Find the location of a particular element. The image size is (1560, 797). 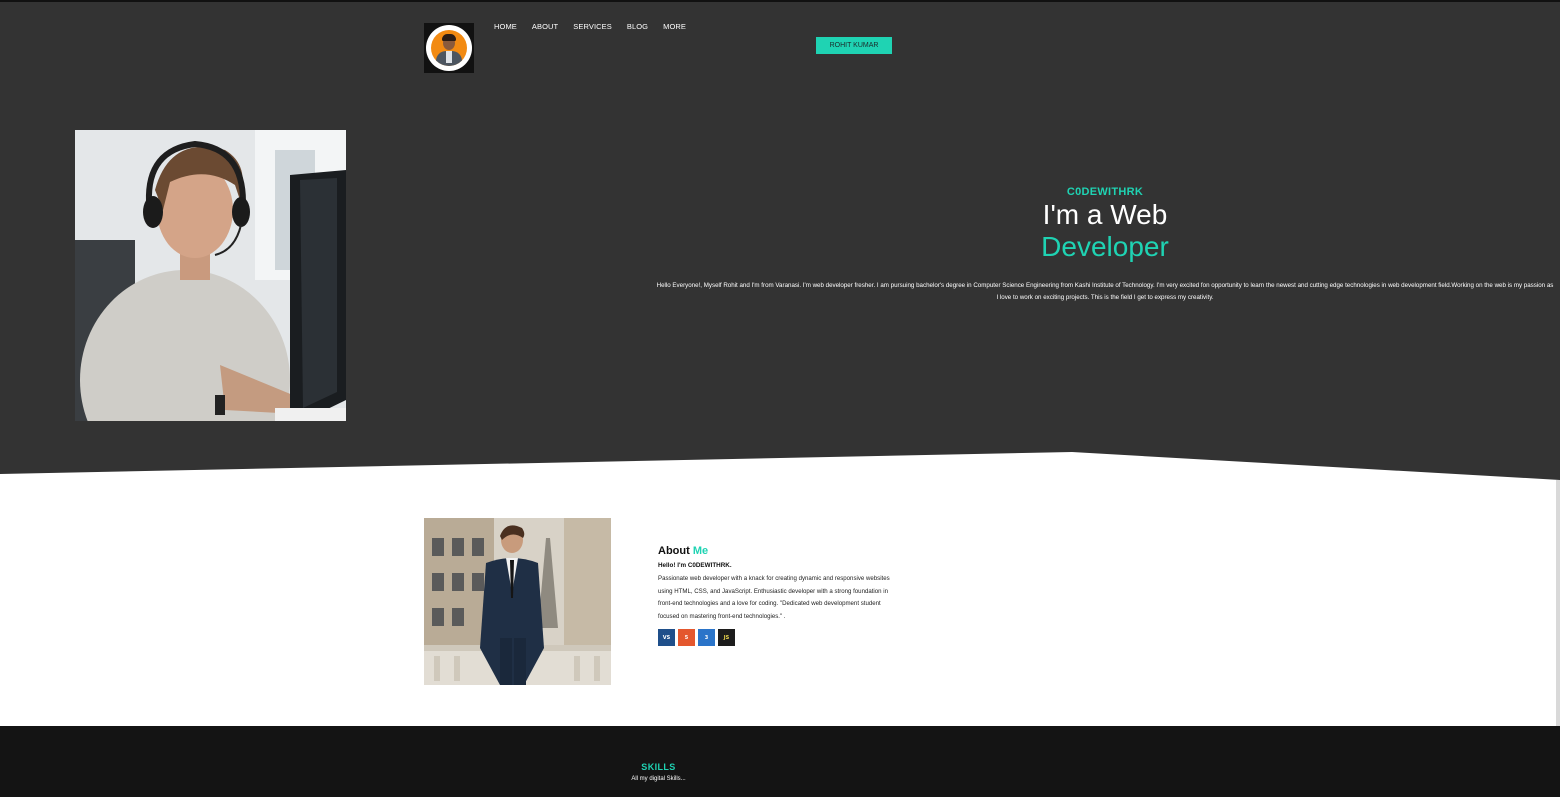

logo-ring is located at coordinates (449, 48).